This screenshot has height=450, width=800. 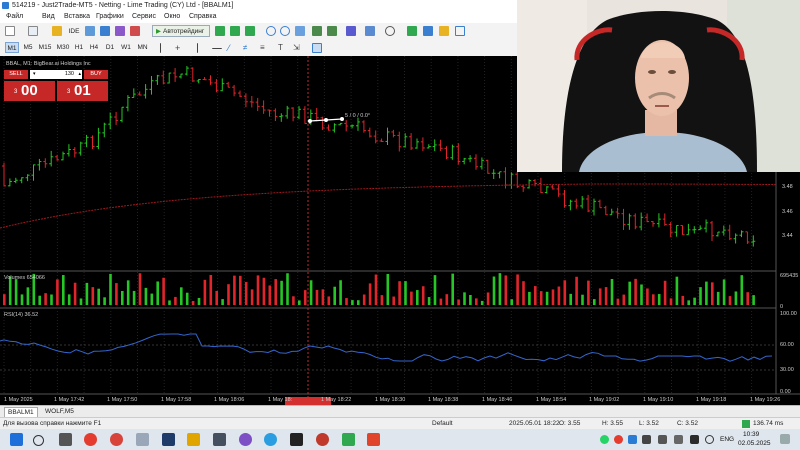 I want to click on trendline-icon: ⁄, so click(x=233, y=48).